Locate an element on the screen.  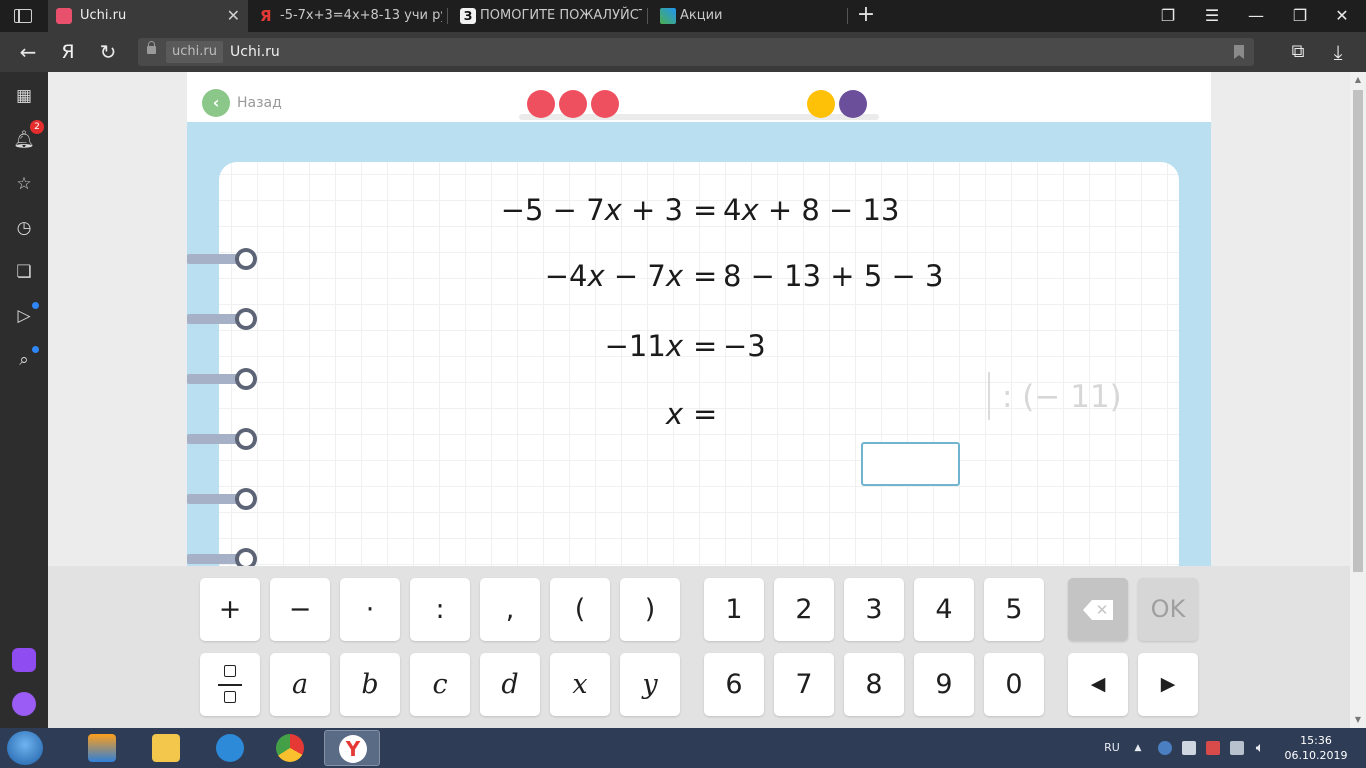
media-player-icon is located at coordinates (102, 748).